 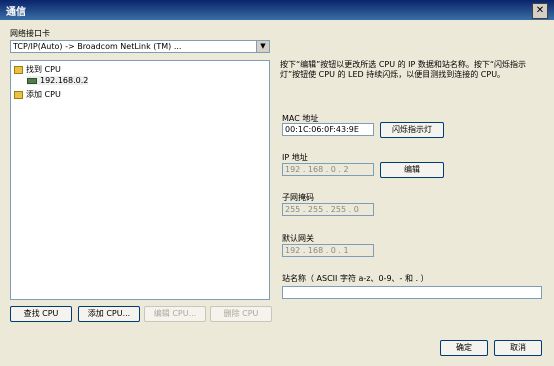 What do you see at coordinates (298, 197) in the screenshot?
I see `subnet-mask-label: 子网掩码` at bounding box center [298, 197].